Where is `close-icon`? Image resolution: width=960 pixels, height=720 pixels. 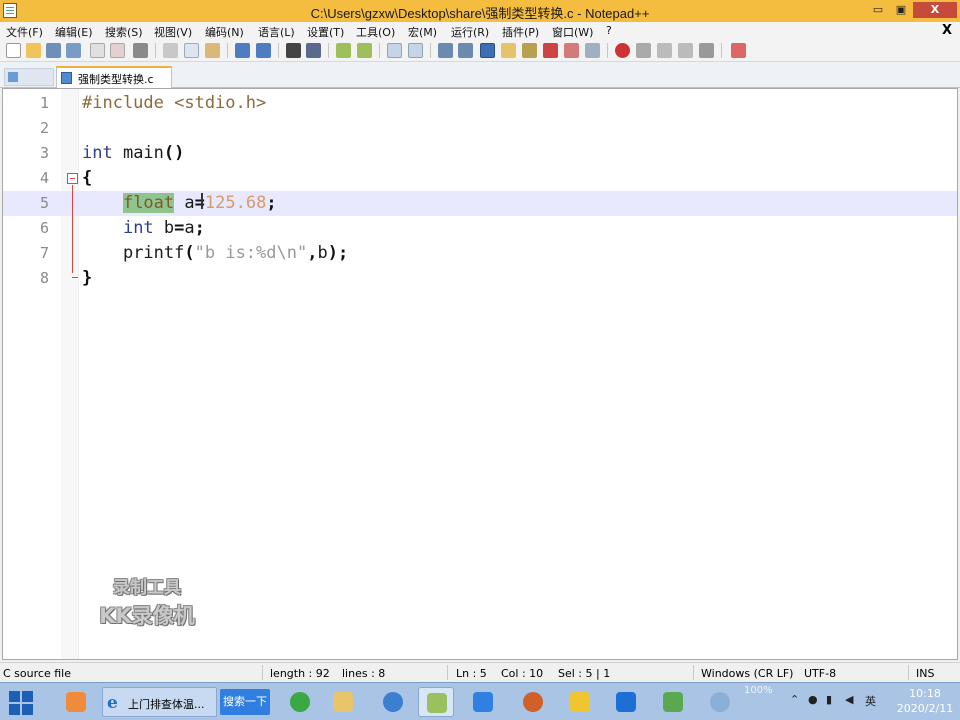 close-icon is located at coordinates (97, 50).